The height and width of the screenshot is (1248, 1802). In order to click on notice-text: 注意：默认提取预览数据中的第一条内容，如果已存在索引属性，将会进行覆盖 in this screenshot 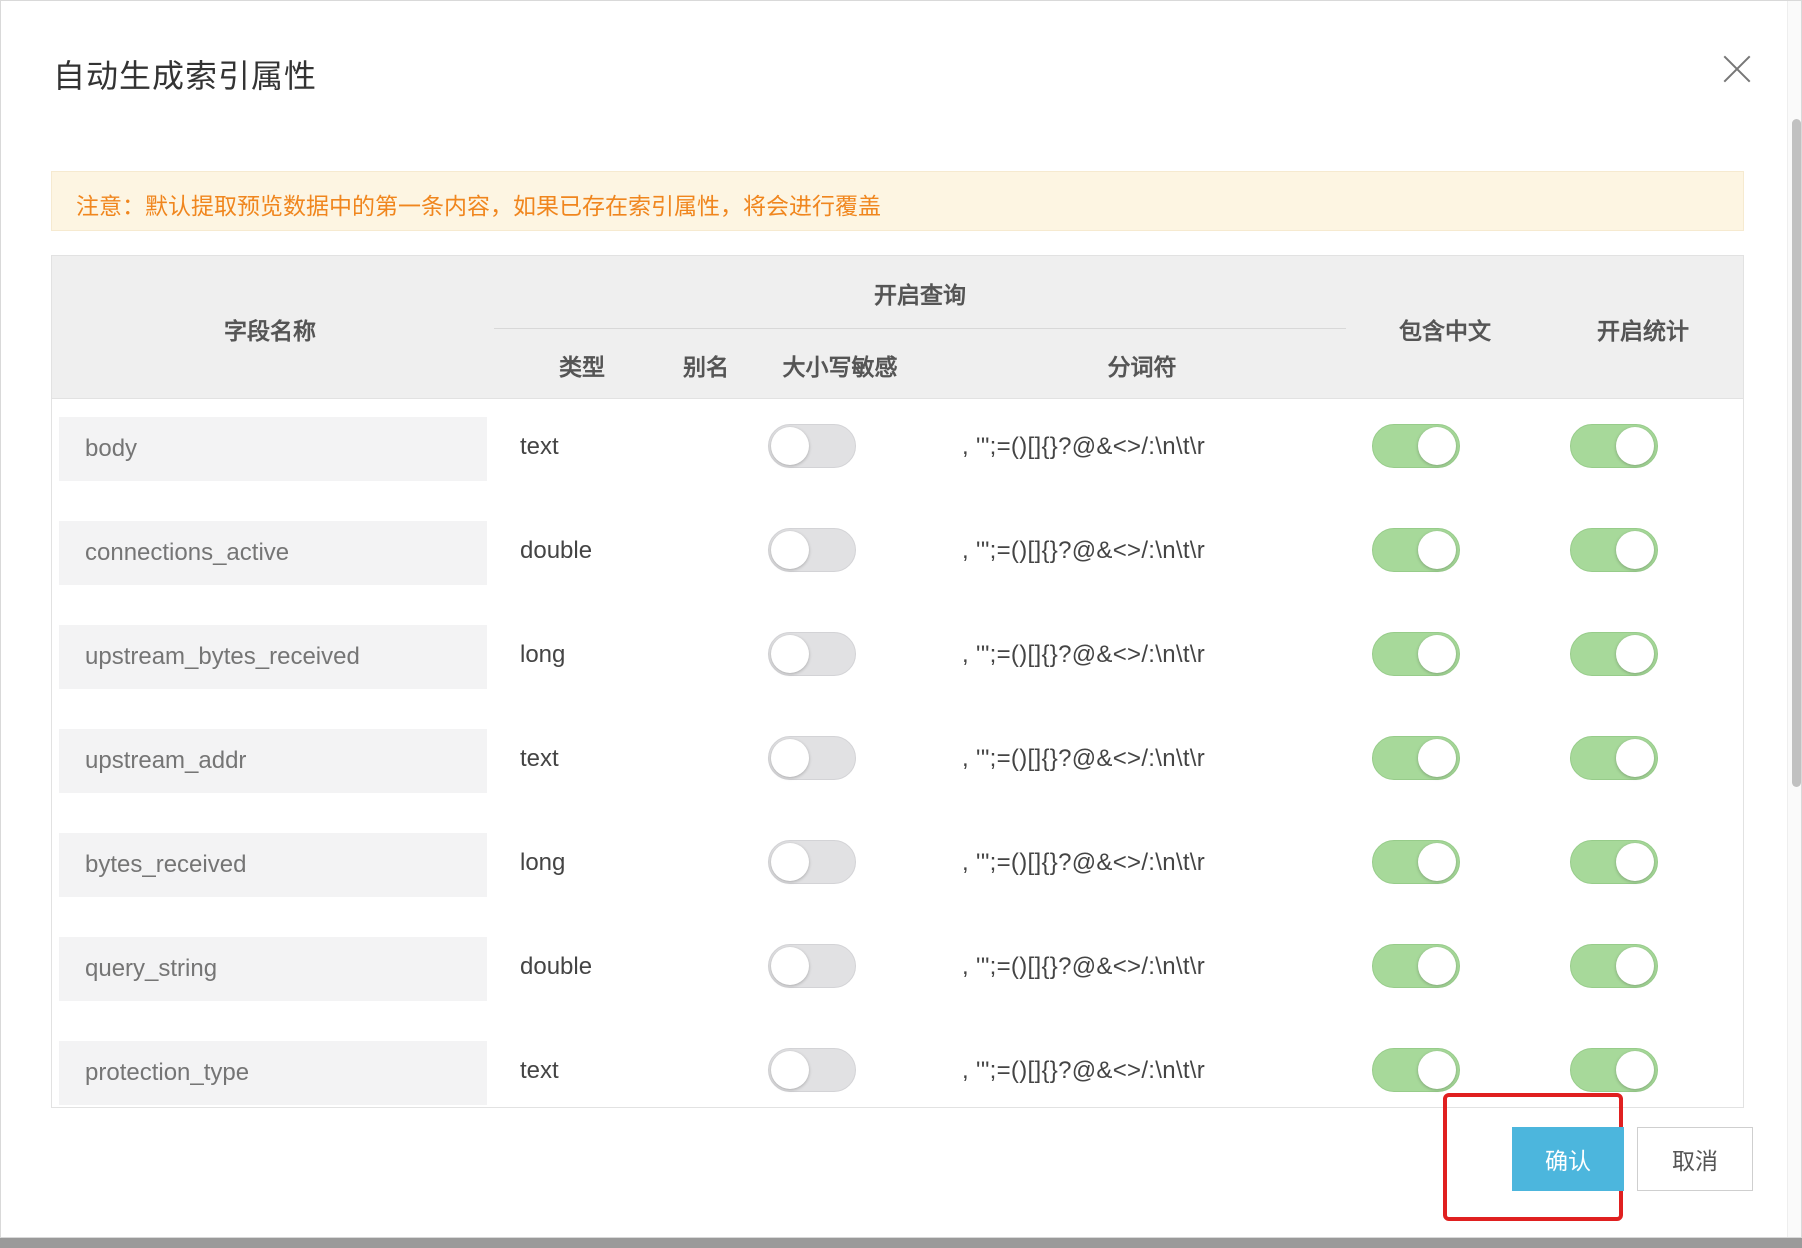, I will do `click(478, 207)`.